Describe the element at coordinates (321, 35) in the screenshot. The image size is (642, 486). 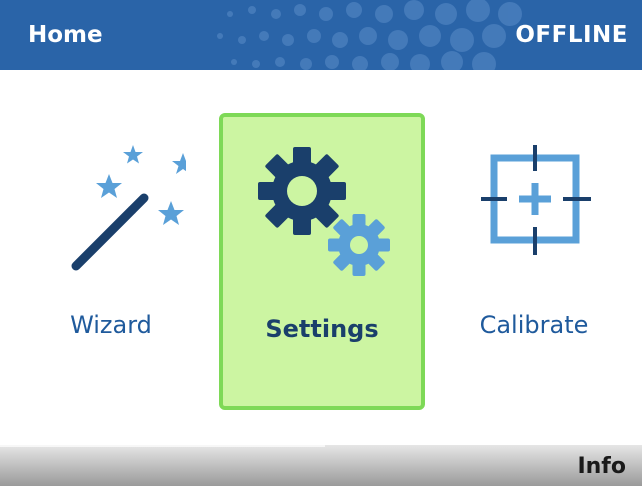
I see `header-bar: Home OFFLINE` at that location.